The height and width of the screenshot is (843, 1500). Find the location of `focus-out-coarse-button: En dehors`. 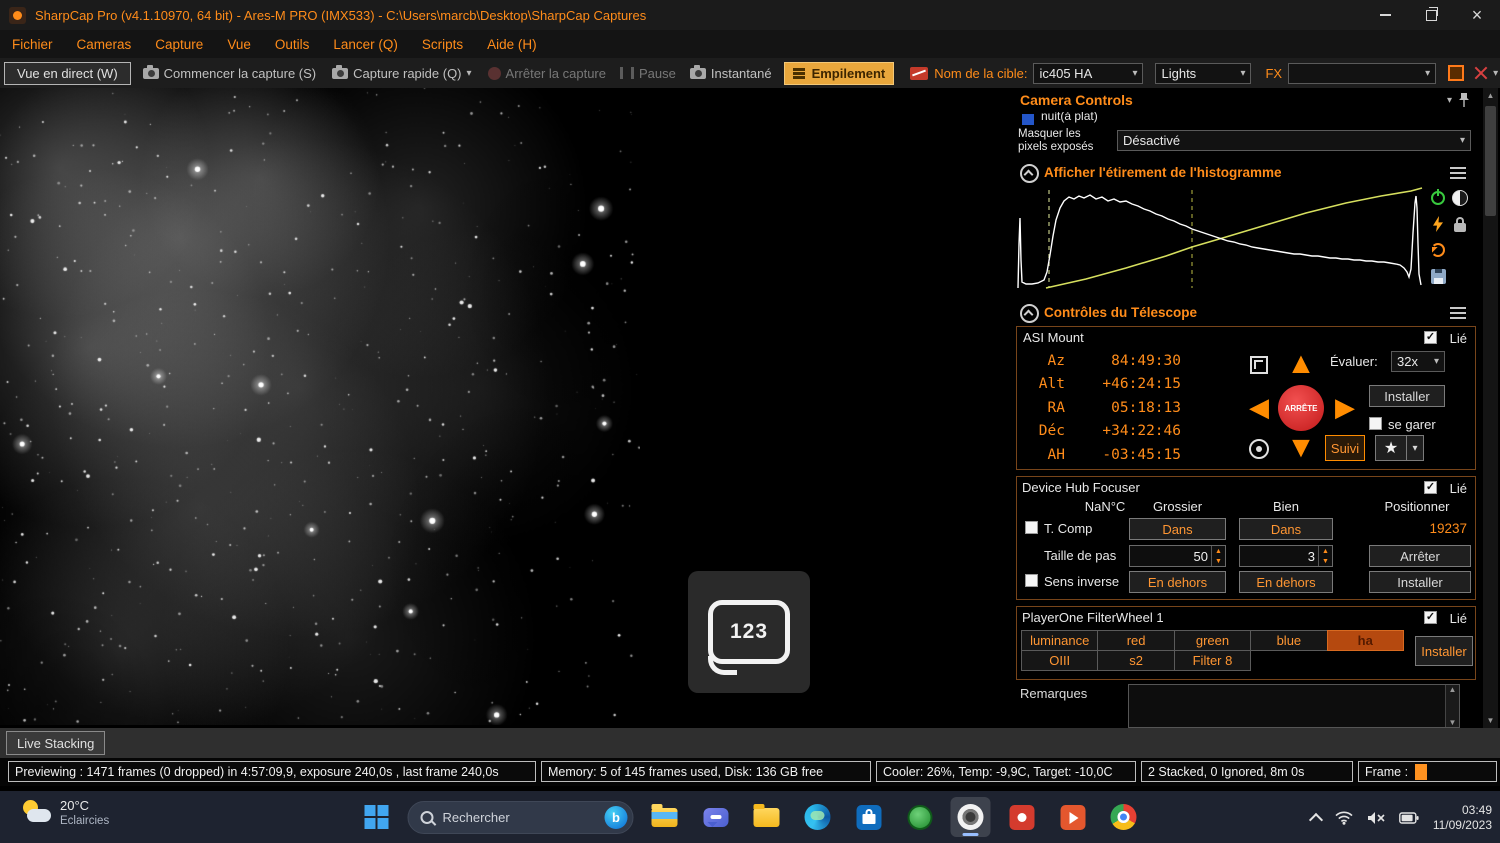

focus-out-coarse-button: En dehors is located at coordinates (1177, 582).